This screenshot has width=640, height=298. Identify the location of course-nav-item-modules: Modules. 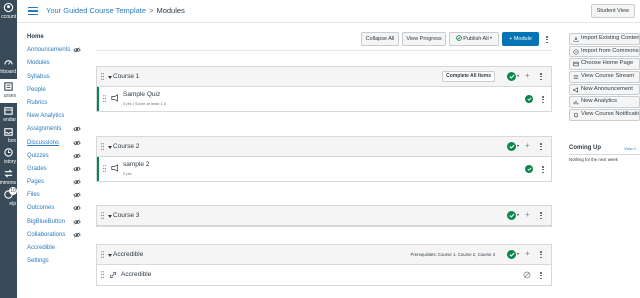
(57, 65).